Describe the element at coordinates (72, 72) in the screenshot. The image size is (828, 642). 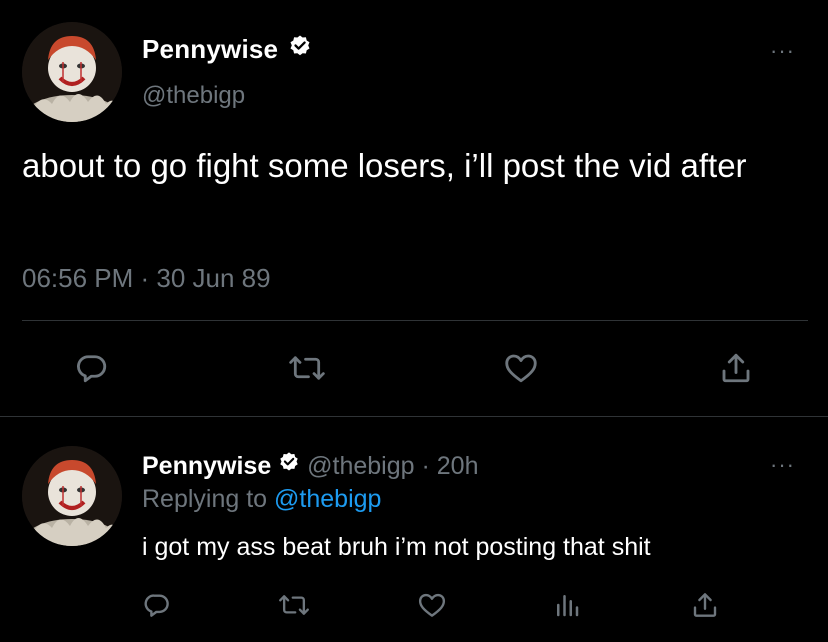
I see `avatar` at that location.